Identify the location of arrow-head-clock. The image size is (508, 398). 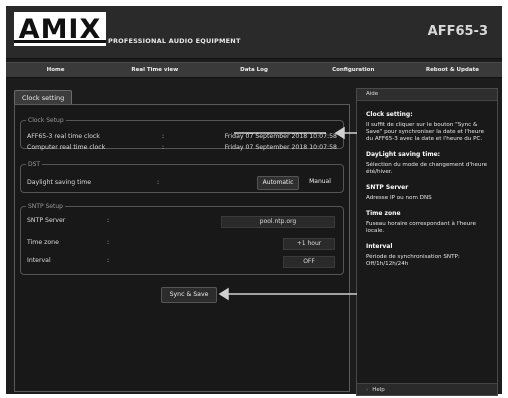
(339, 133).